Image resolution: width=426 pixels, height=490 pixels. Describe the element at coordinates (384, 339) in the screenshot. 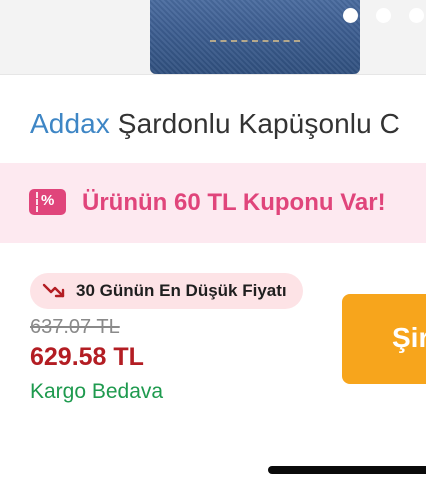

I see `add-to-cart-button: Şir` at that location.